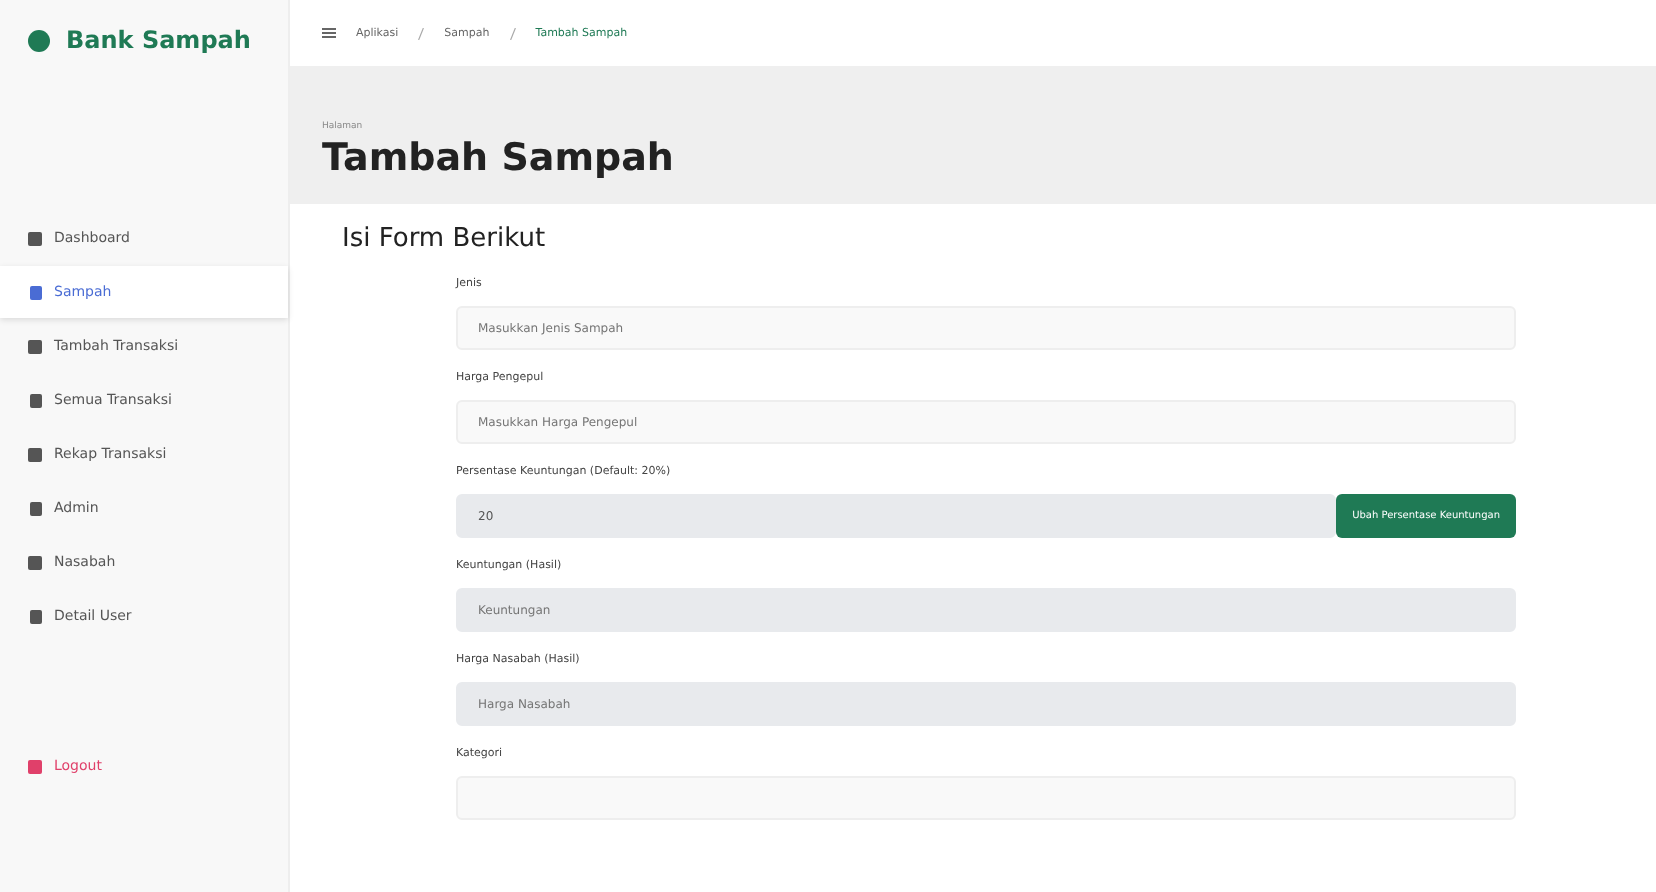 This screenshot has width=1656, height=892. What do you see at coordinates (445, 239) in the screenshot?
I see `form-title: Isi Form Berikut` at bounding box center [445, 239].